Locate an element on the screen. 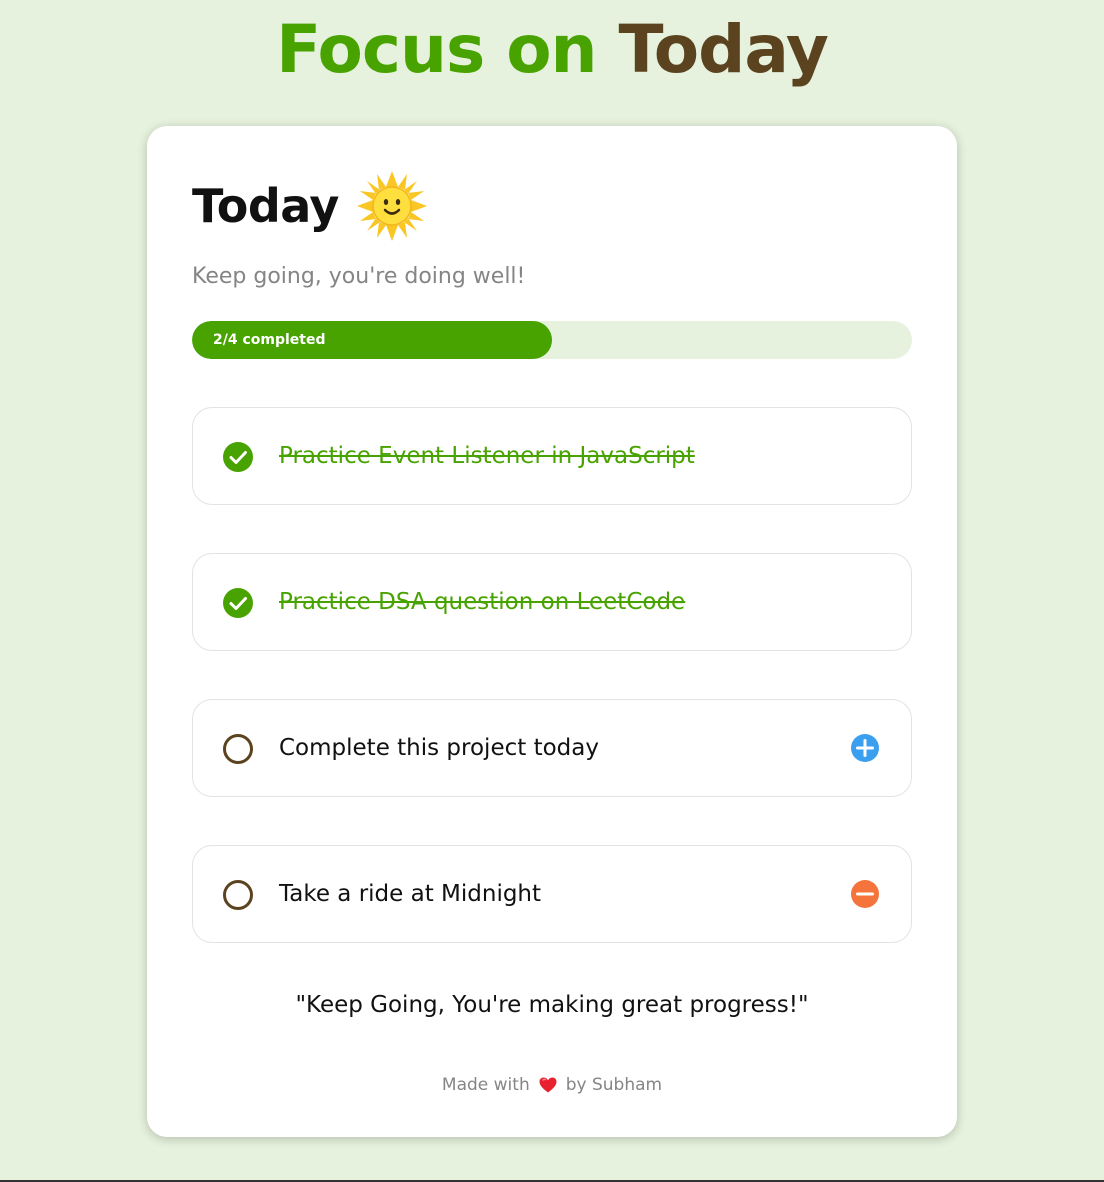 The image size is (1104, 1182). goal-item: Complete this project today is located at coordinates (552, 748).